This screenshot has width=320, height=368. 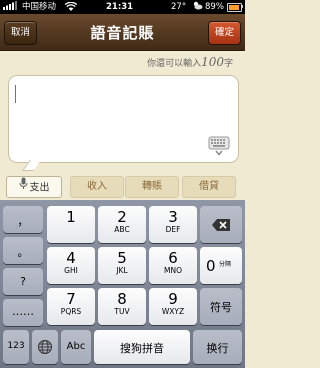 I want to click on key-9-letters: WXYZ, so click(x=173, y=311).